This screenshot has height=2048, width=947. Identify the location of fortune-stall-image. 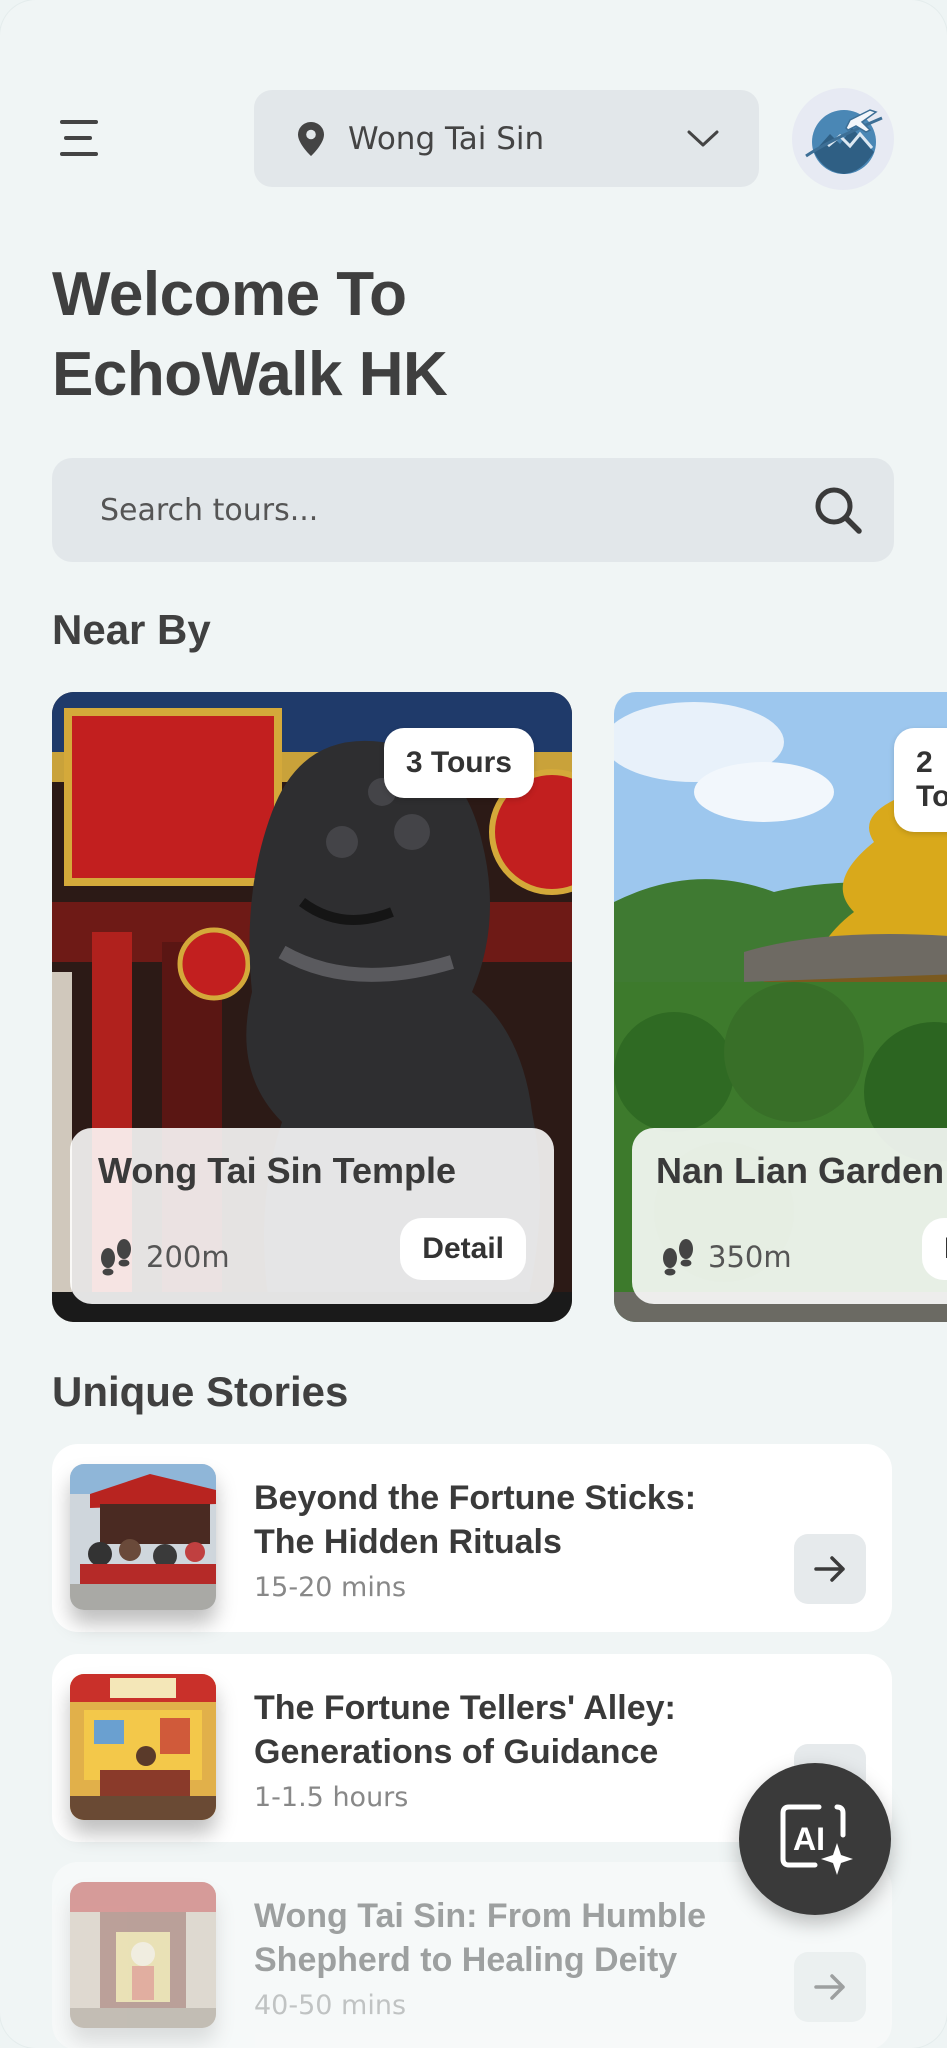
(143, 1747).